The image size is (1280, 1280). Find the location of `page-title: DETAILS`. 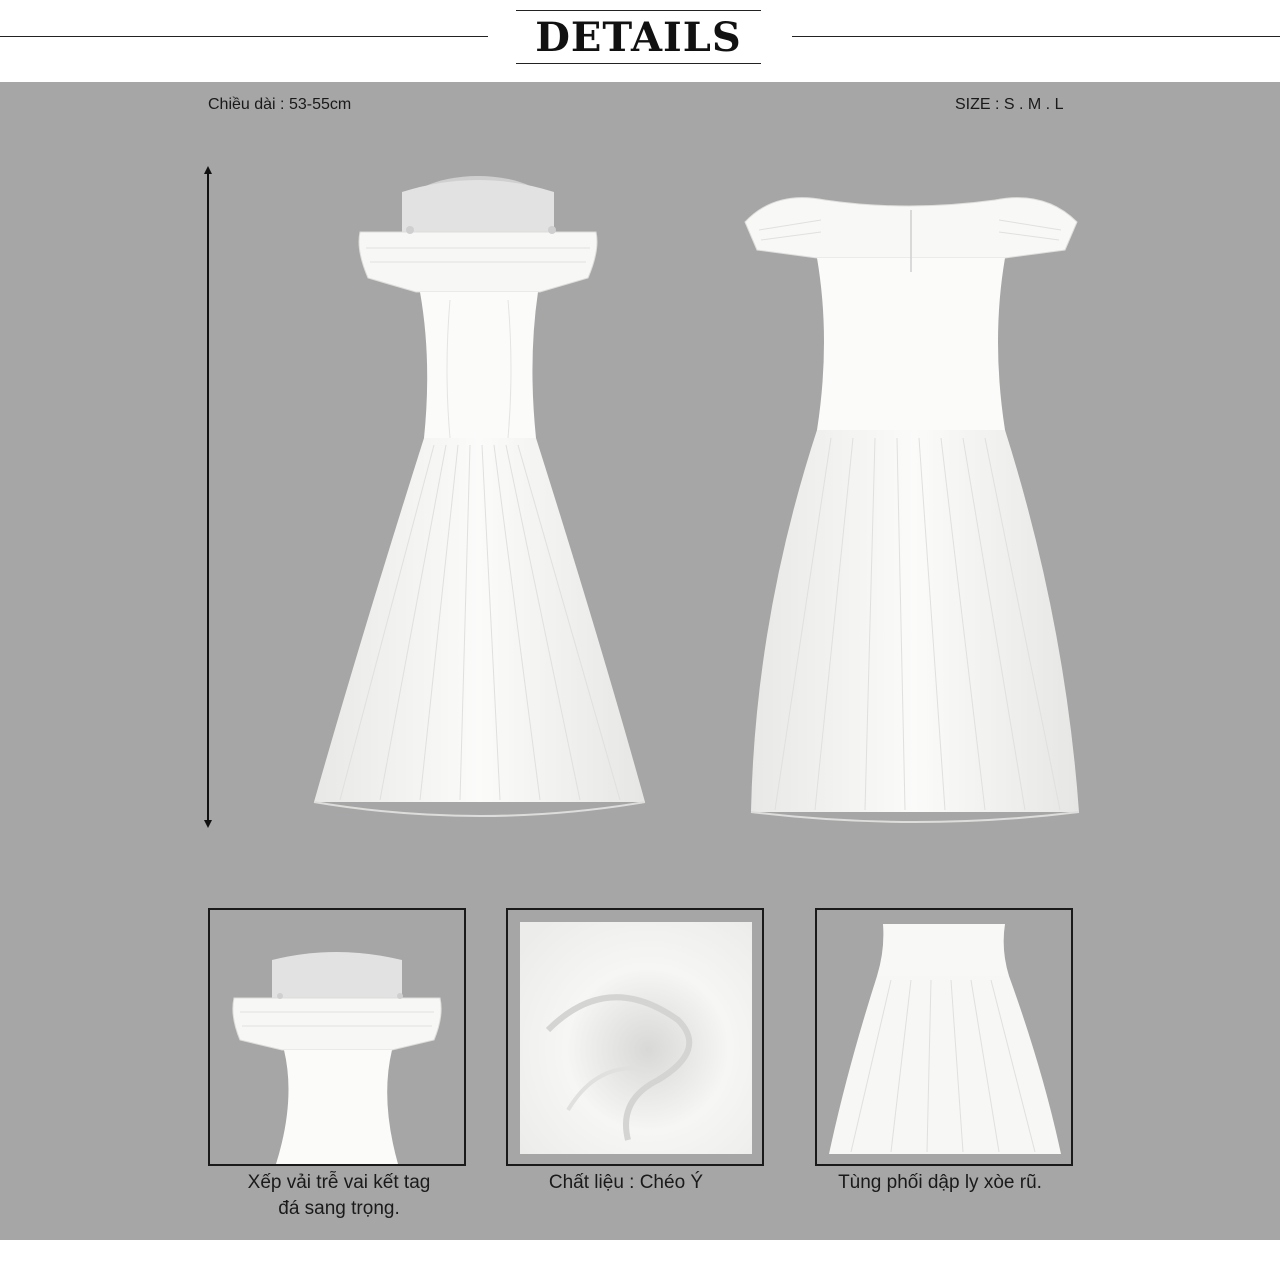

page-title: DETAILS is located at coordinates (638, 37).